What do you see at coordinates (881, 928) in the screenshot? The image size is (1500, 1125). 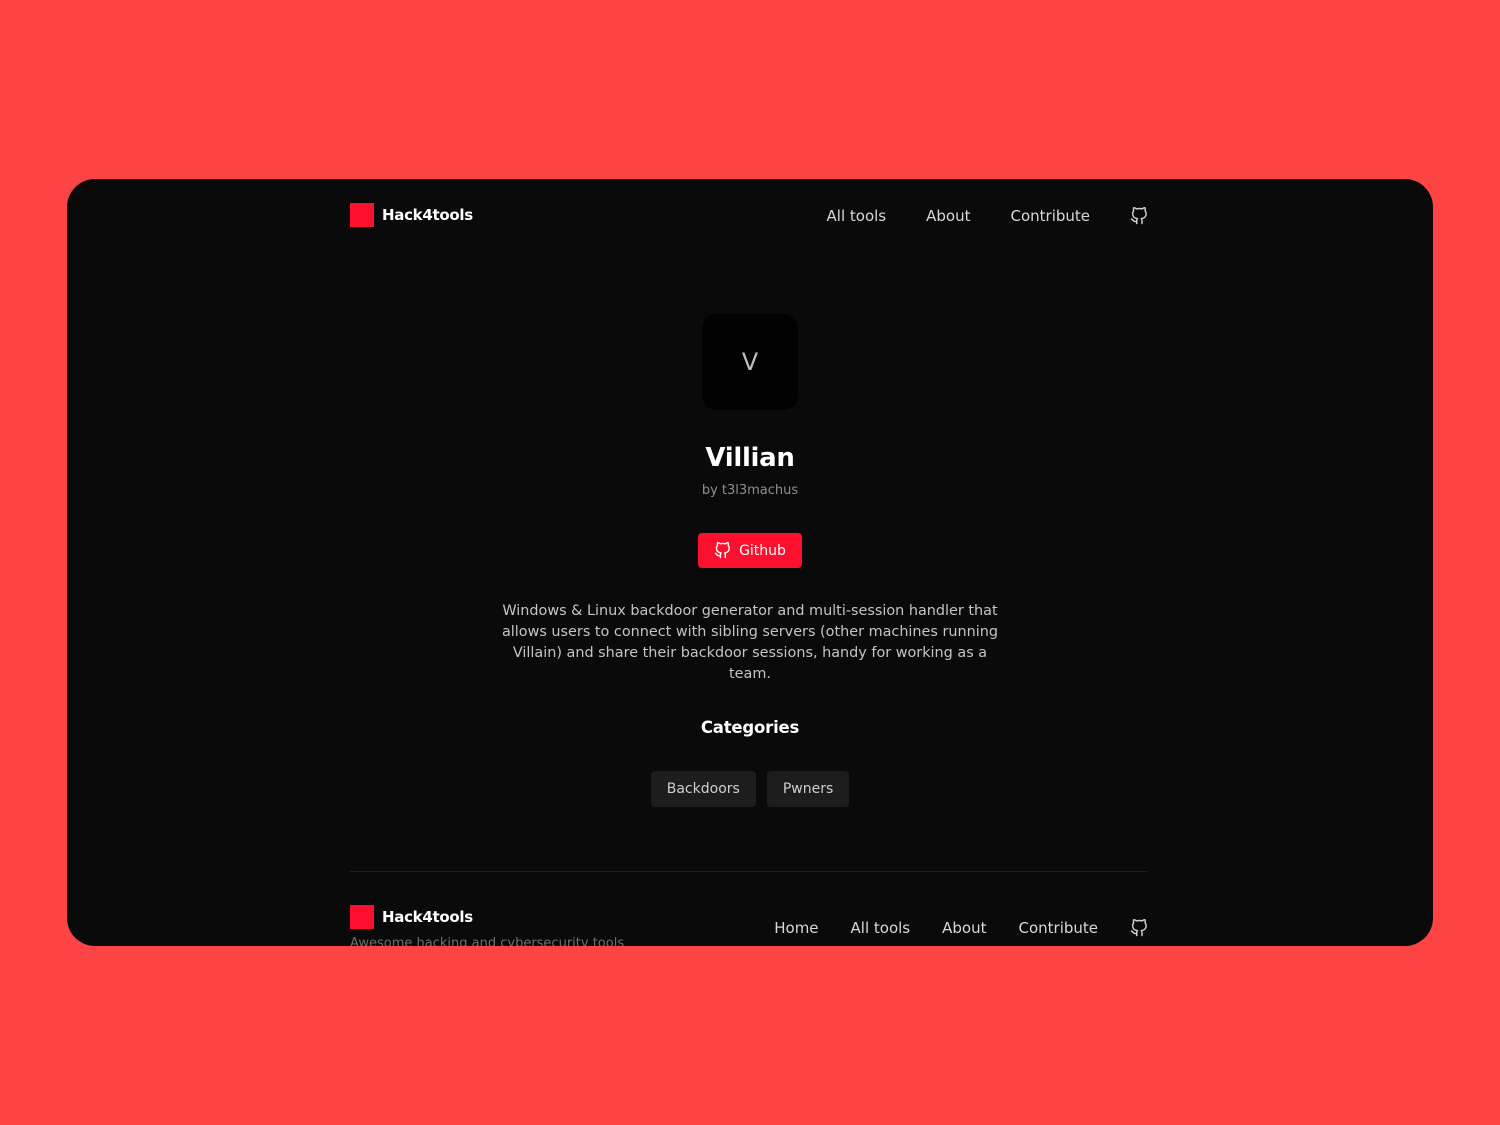 I see `footer-link-all-tools: All tools` at bounding box center [881, 928].